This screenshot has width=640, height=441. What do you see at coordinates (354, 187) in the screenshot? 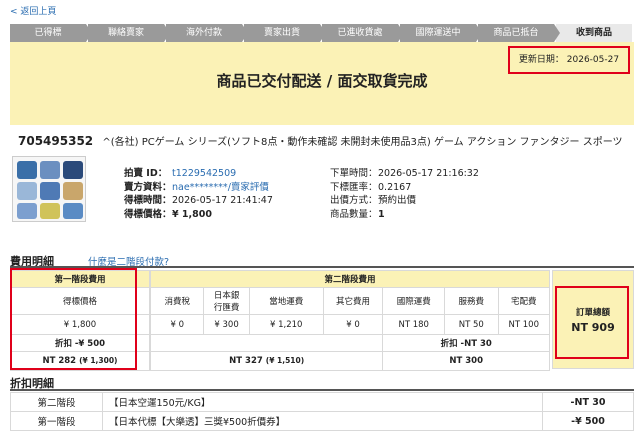
I see `rate-label: 下標匯率：` at bounding box center [354, 187].